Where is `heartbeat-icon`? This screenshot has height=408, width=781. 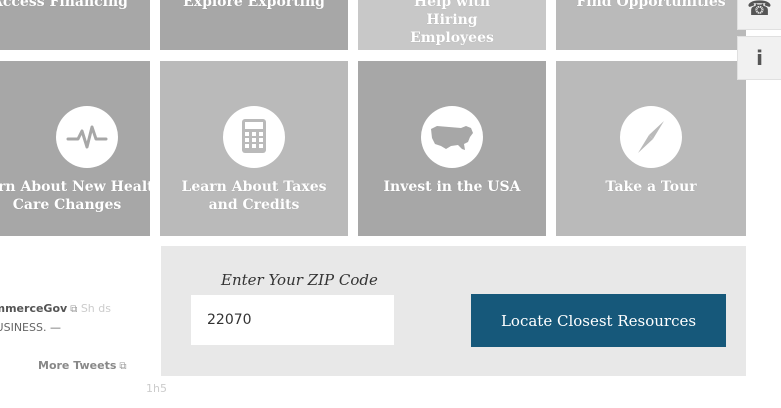
heartbeat-icon is located at coordinates (87, 137).